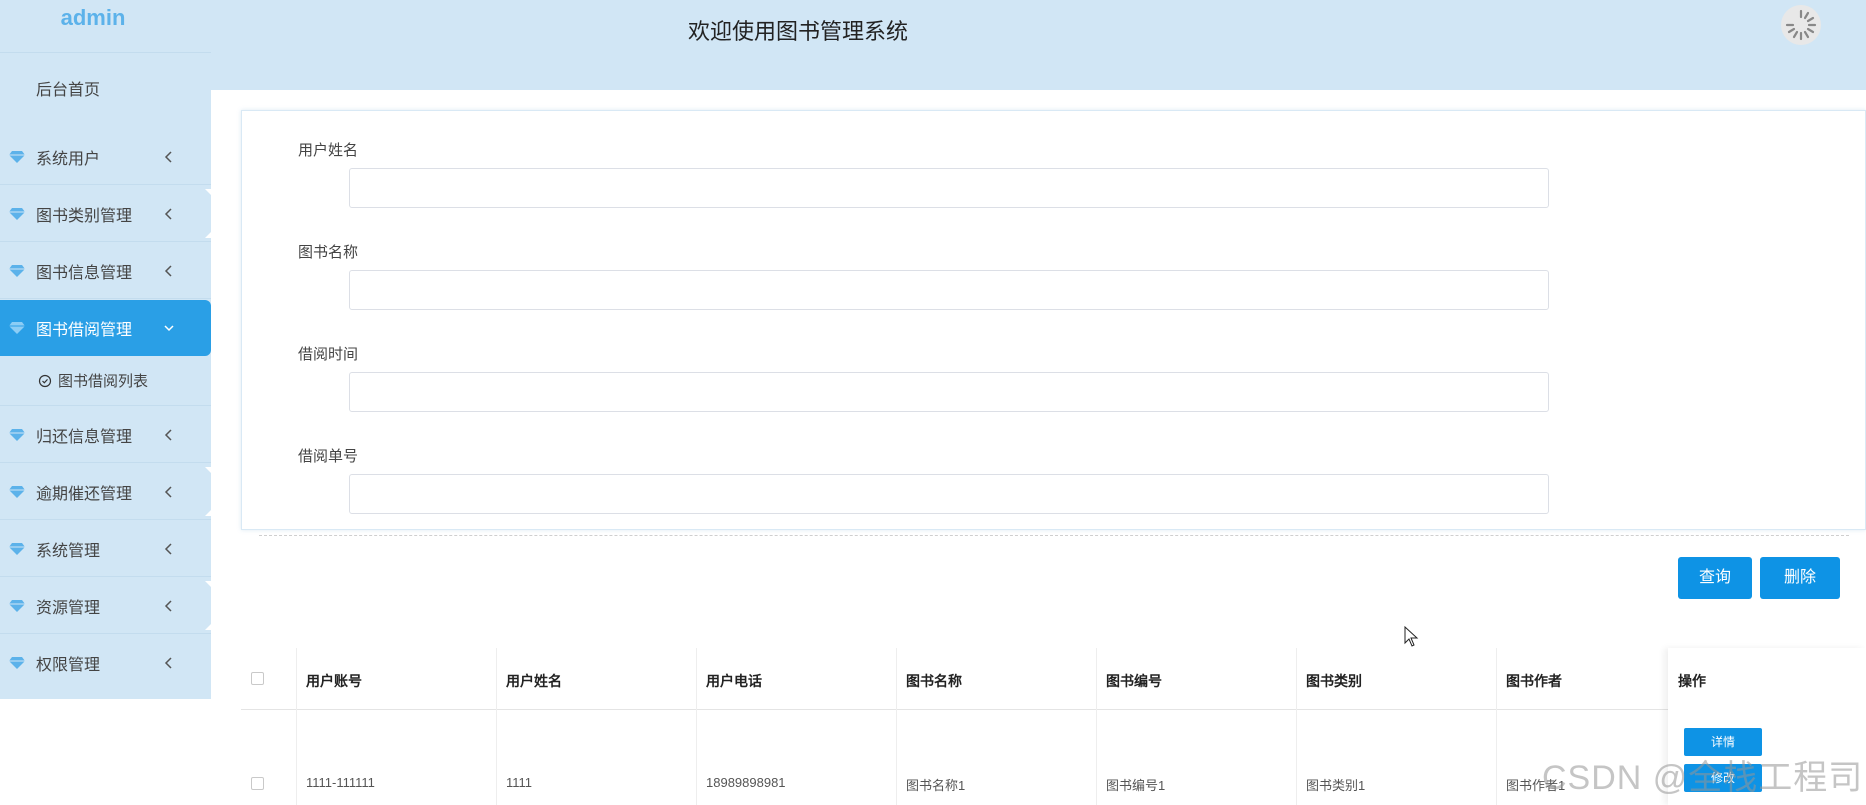 The width and height of the screenshot is (1866, 805). I want to click on submenu-item-label: 图书借阅列表, so click(103, 381).